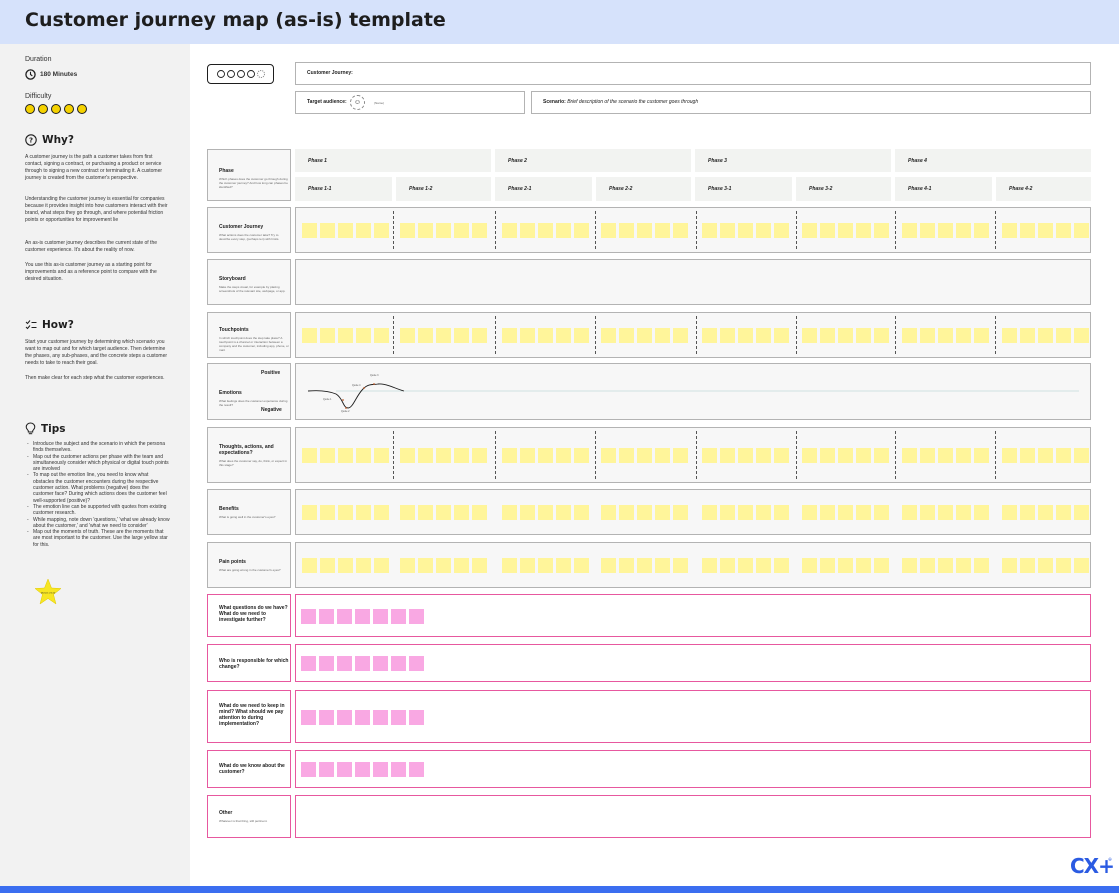 The width and height of the screenshot is (1119, 893). I want to click on subphase-header: Phase 4-2, so click(1043, 189).